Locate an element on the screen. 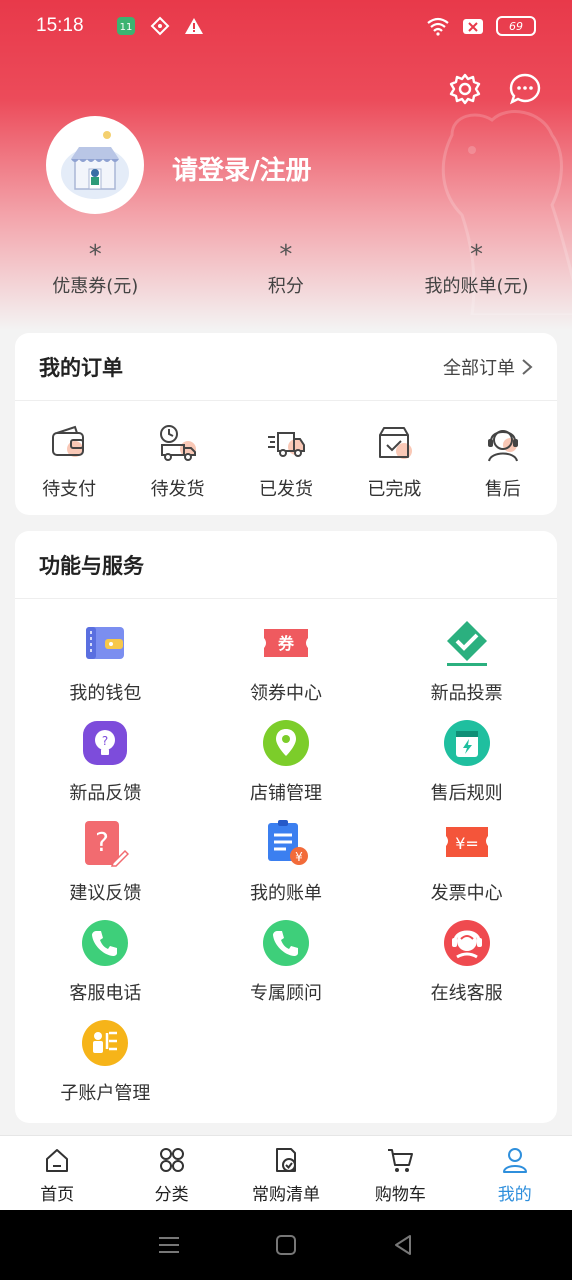  chevron-right-icon is located at coordinates (527, 366).